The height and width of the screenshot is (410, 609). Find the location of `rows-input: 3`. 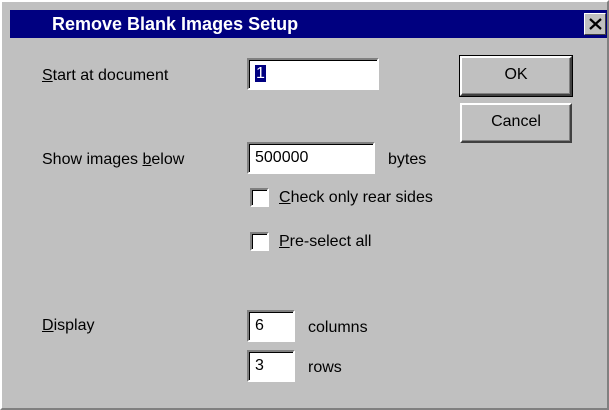

rows-input: 3 is located at coordinates (271, 366).